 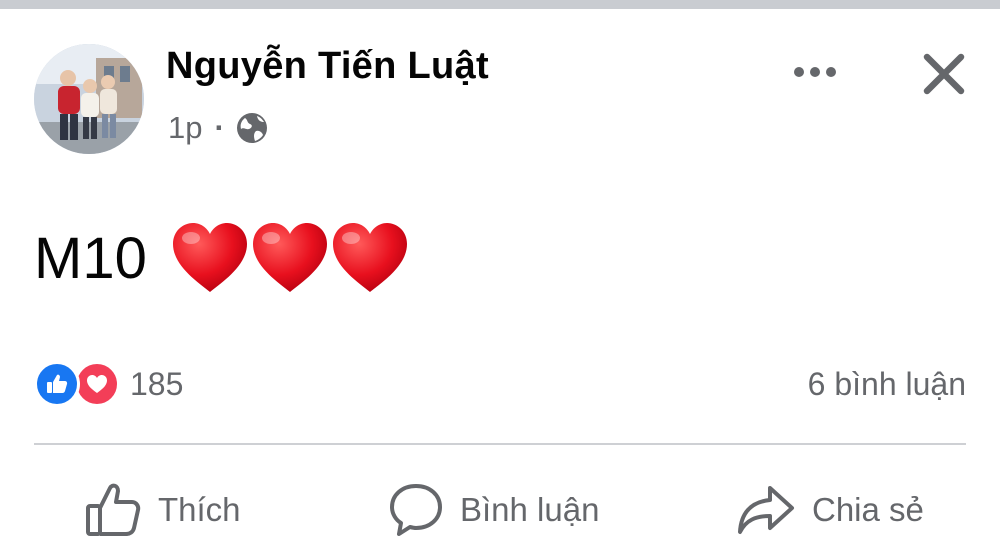 What do you see at coordinates (944, 74) in the screenshot?
I see `close-icon` at bounding box center [944, 74].